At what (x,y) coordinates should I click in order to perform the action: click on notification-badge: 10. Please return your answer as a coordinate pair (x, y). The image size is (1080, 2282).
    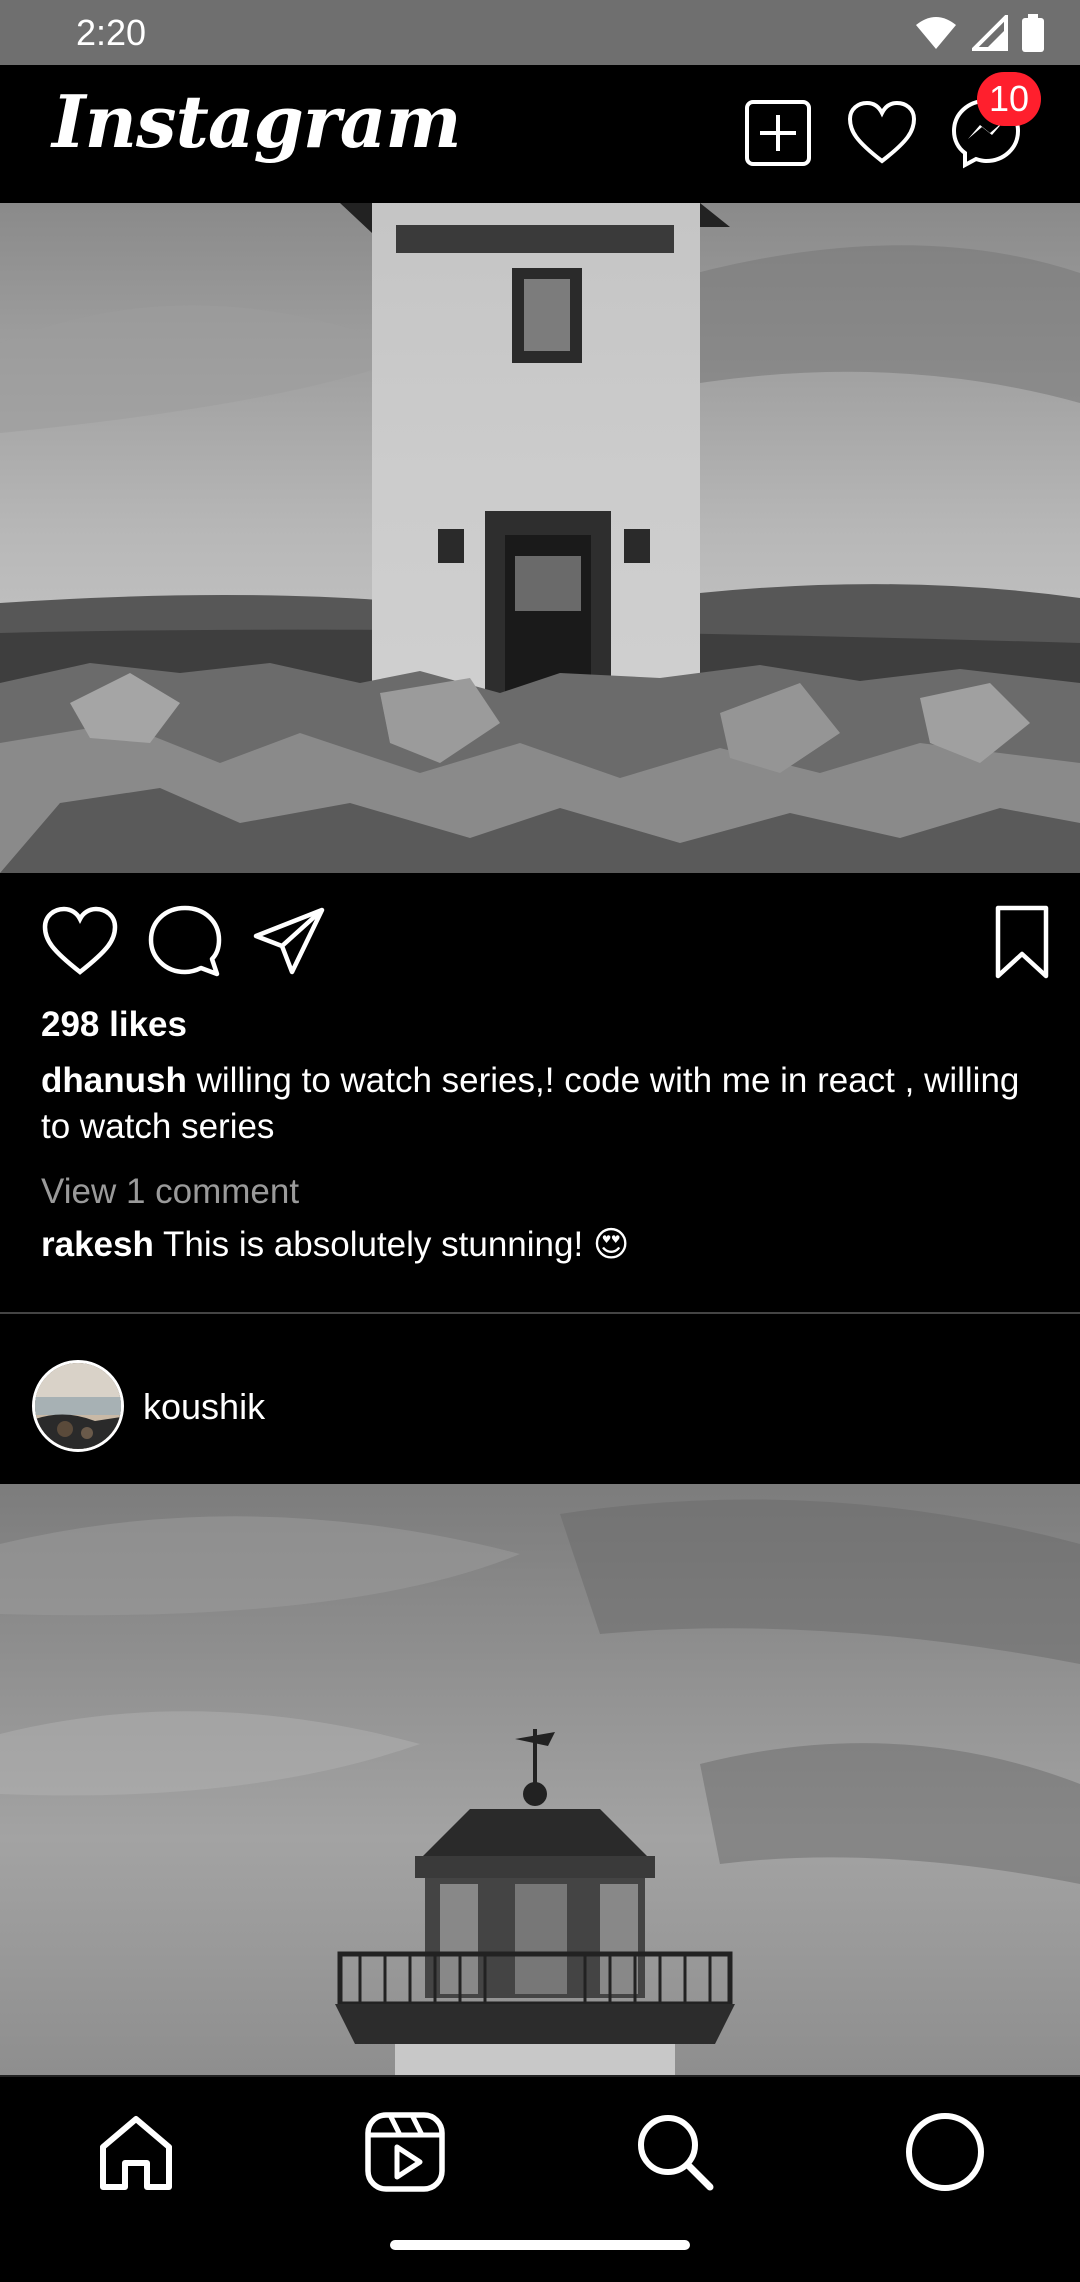
    Looking at the image, I should click on (1009, 99).